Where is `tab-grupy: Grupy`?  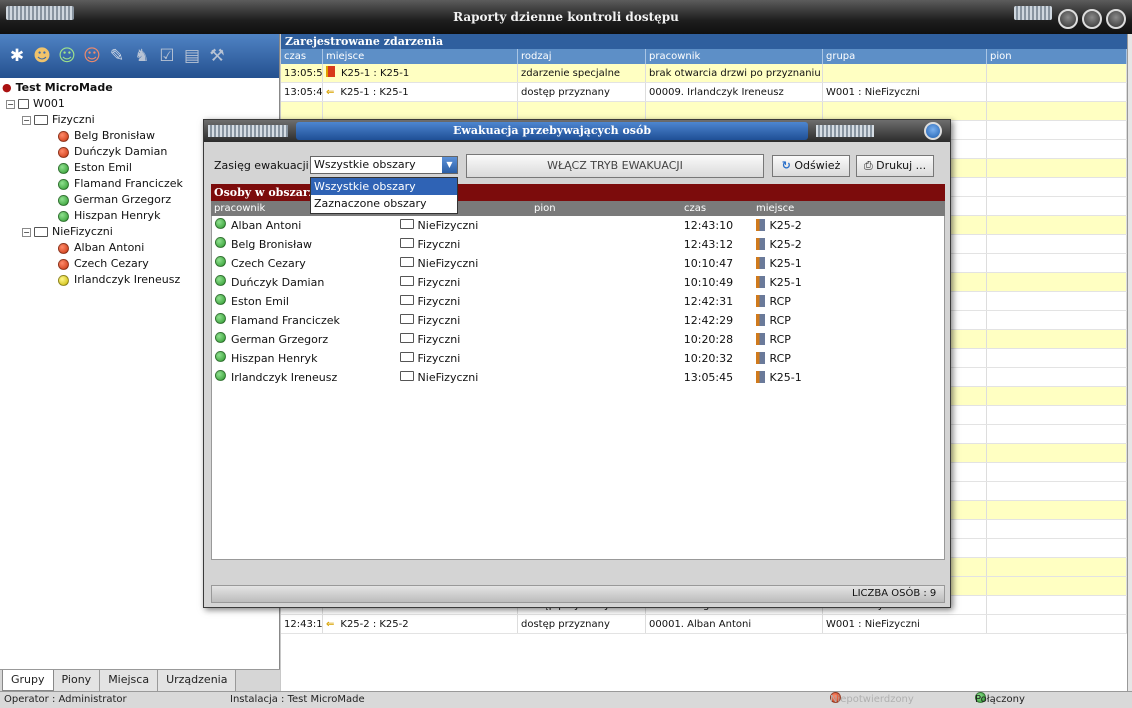
tab-grupy: Grupy is located at coordinates (28, 680).